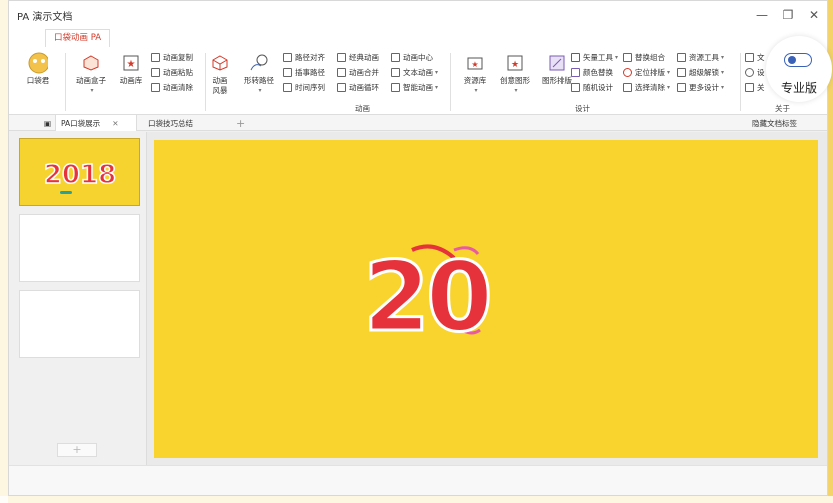  What do you see at coordinates (341, 72) in the screenshot?
I see `merge-icon` at bounding box center [341, 72].